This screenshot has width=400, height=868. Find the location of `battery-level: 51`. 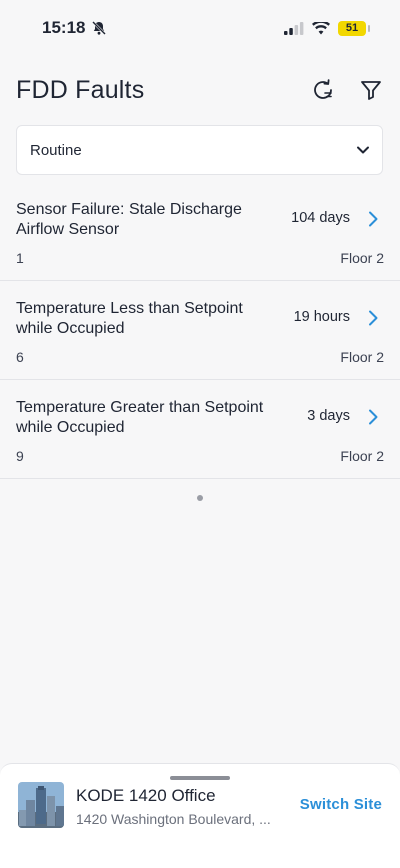

battery-level: 51 is located at coordinates (352, 28).